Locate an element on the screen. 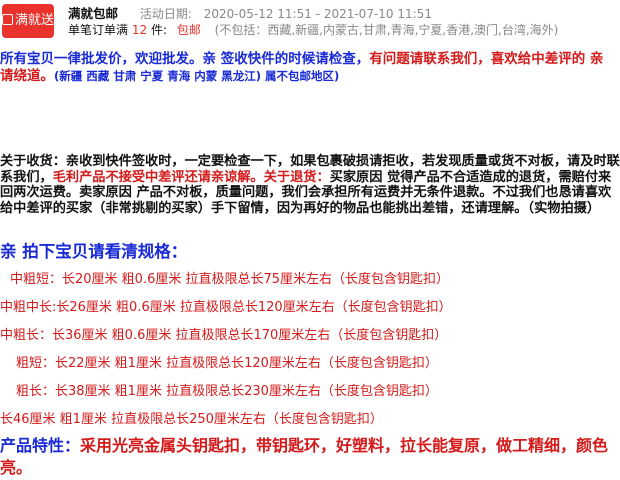 This screenshot has width=620, height=480. promo-period-dates: 2020-05-12 11:51 - 2021-07-10 11:51 is located at coordinates (317, 14).